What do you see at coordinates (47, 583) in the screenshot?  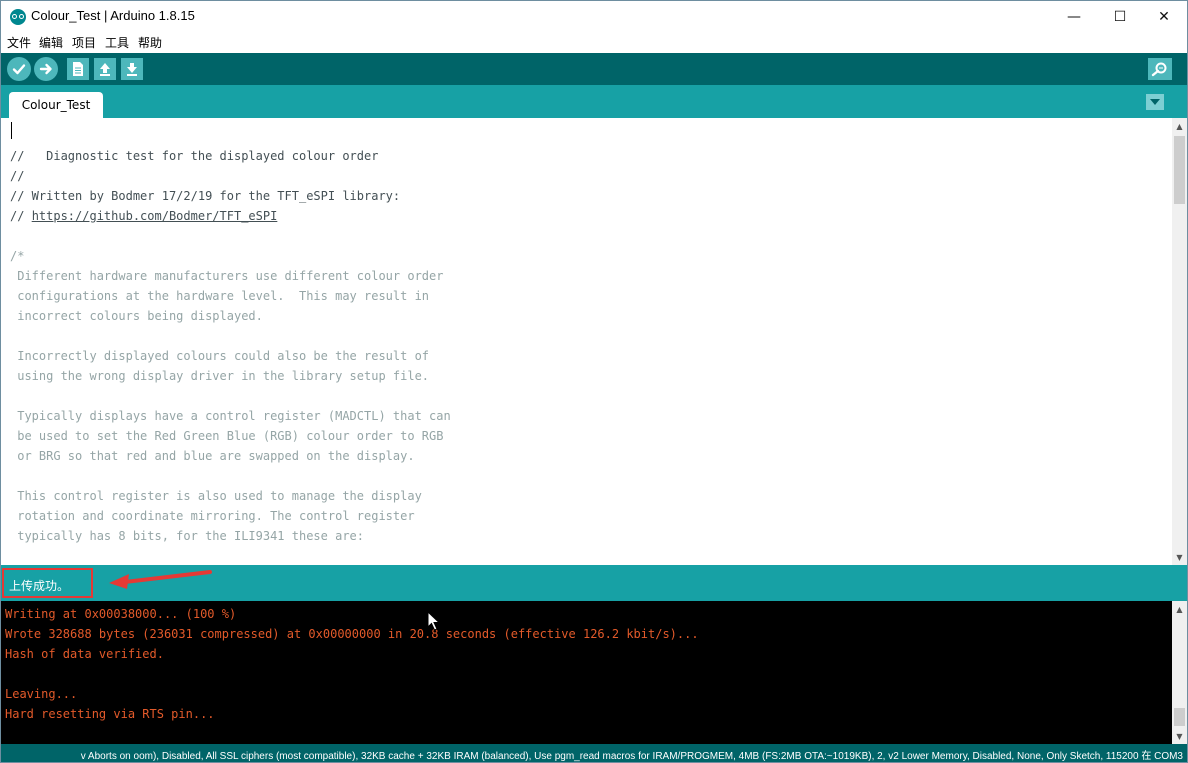 I see `annotation-highlight-box` at bounding box center [47, 583].